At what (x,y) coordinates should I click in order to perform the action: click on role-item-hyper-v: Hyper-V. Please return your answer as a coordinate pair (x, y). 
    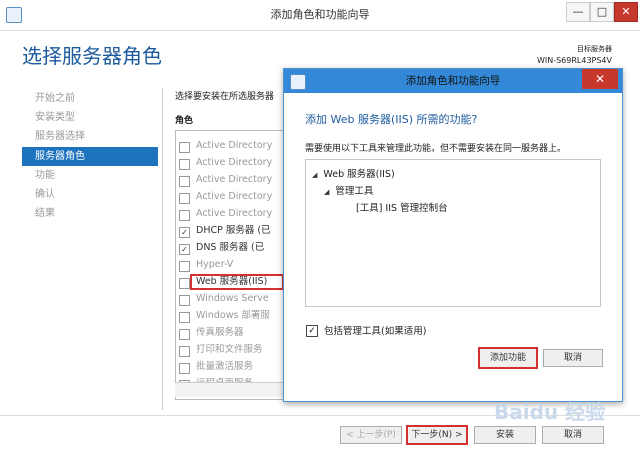
    Looking at the image, I should click on (242, 265).